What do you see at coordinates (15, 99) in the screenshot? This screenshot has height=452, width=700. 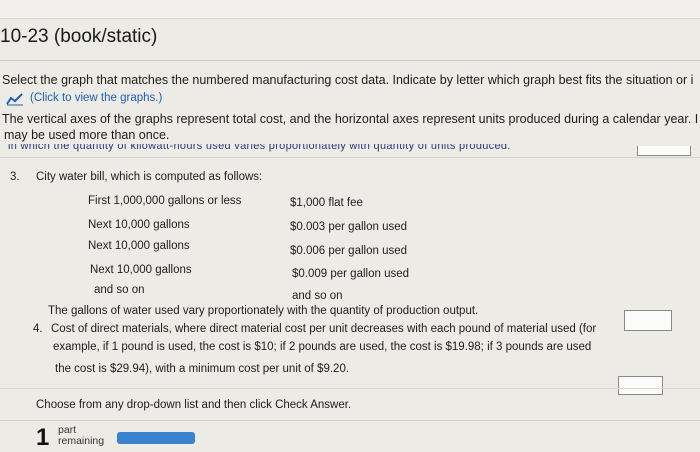 I see `line-chart-icon` at bounding box center [15, 99].